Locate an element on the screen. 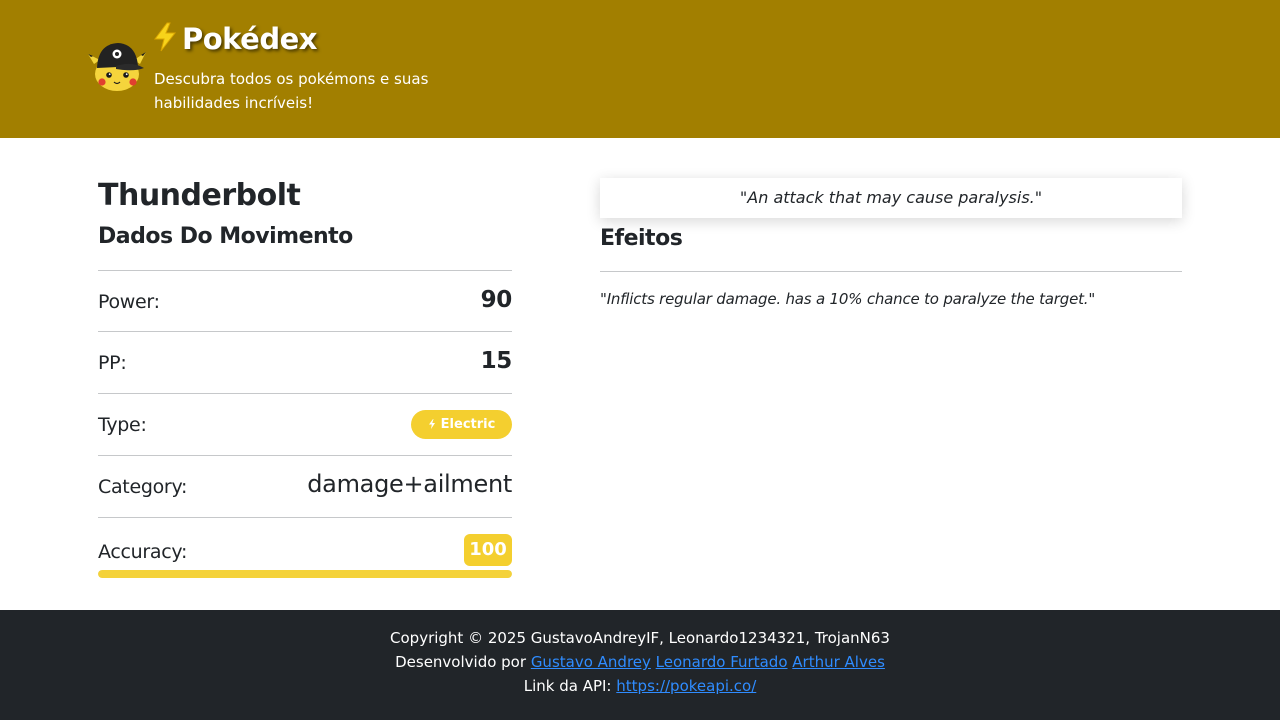 This screenshot has height=720, width=1280. lightning-bolt-icon is located at coordinates (165, 37).